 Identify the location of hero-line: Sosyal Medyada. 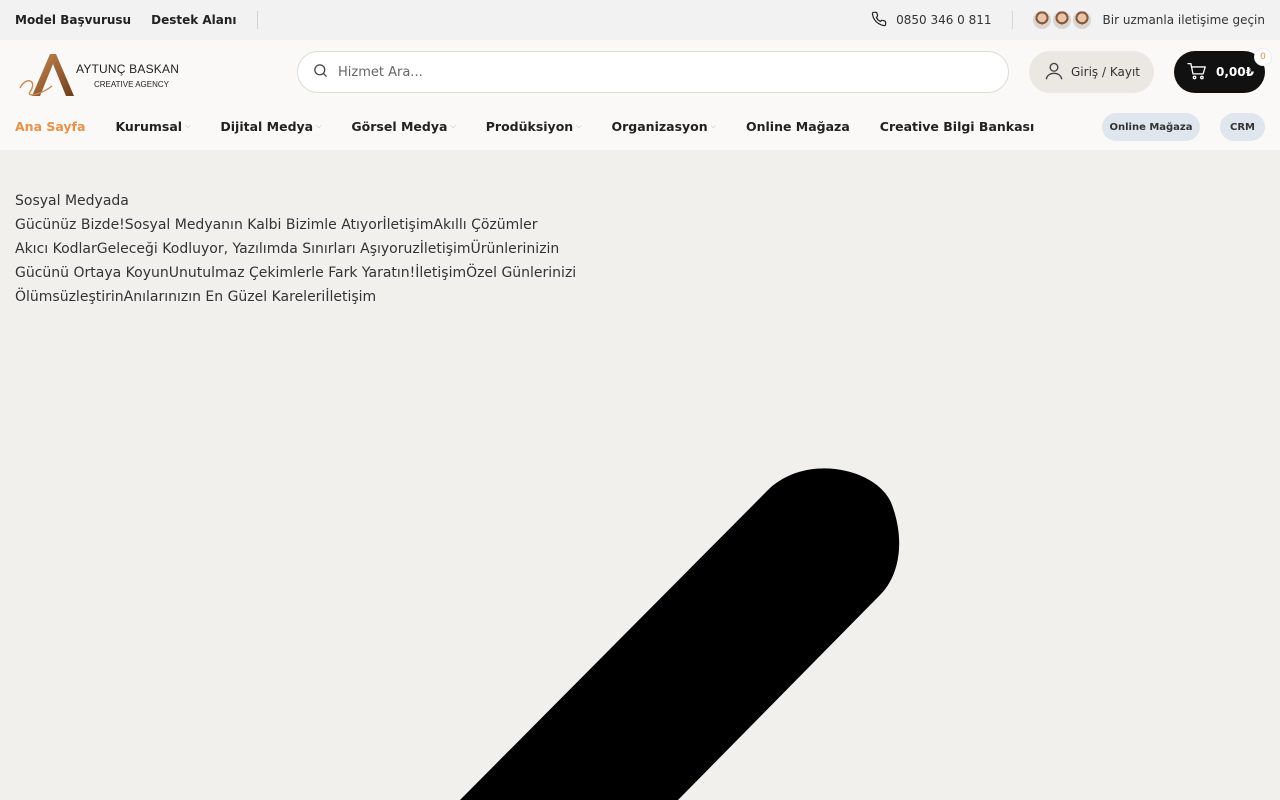
(72, 201).